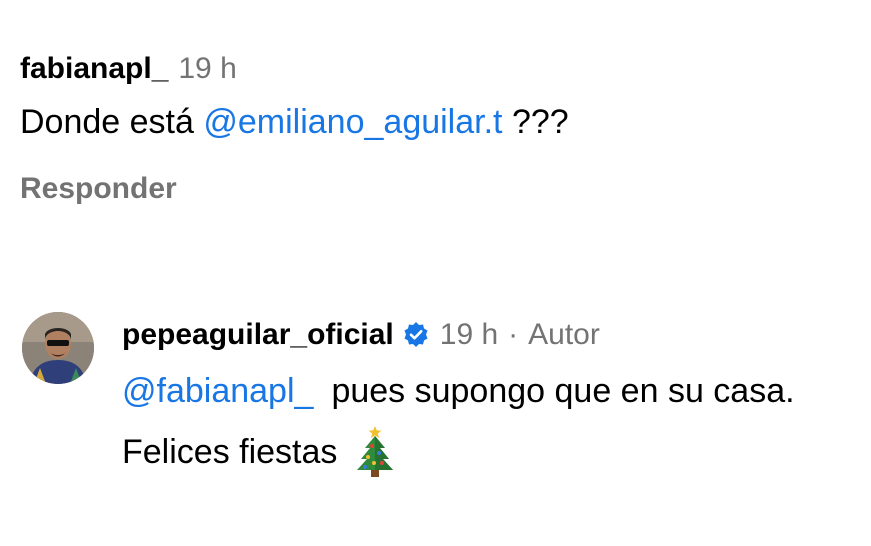  What do you see at coordinates (94, 69) in the screenshot?
I see `comment-username: fabianapl_` at bounding box center [94, 69].